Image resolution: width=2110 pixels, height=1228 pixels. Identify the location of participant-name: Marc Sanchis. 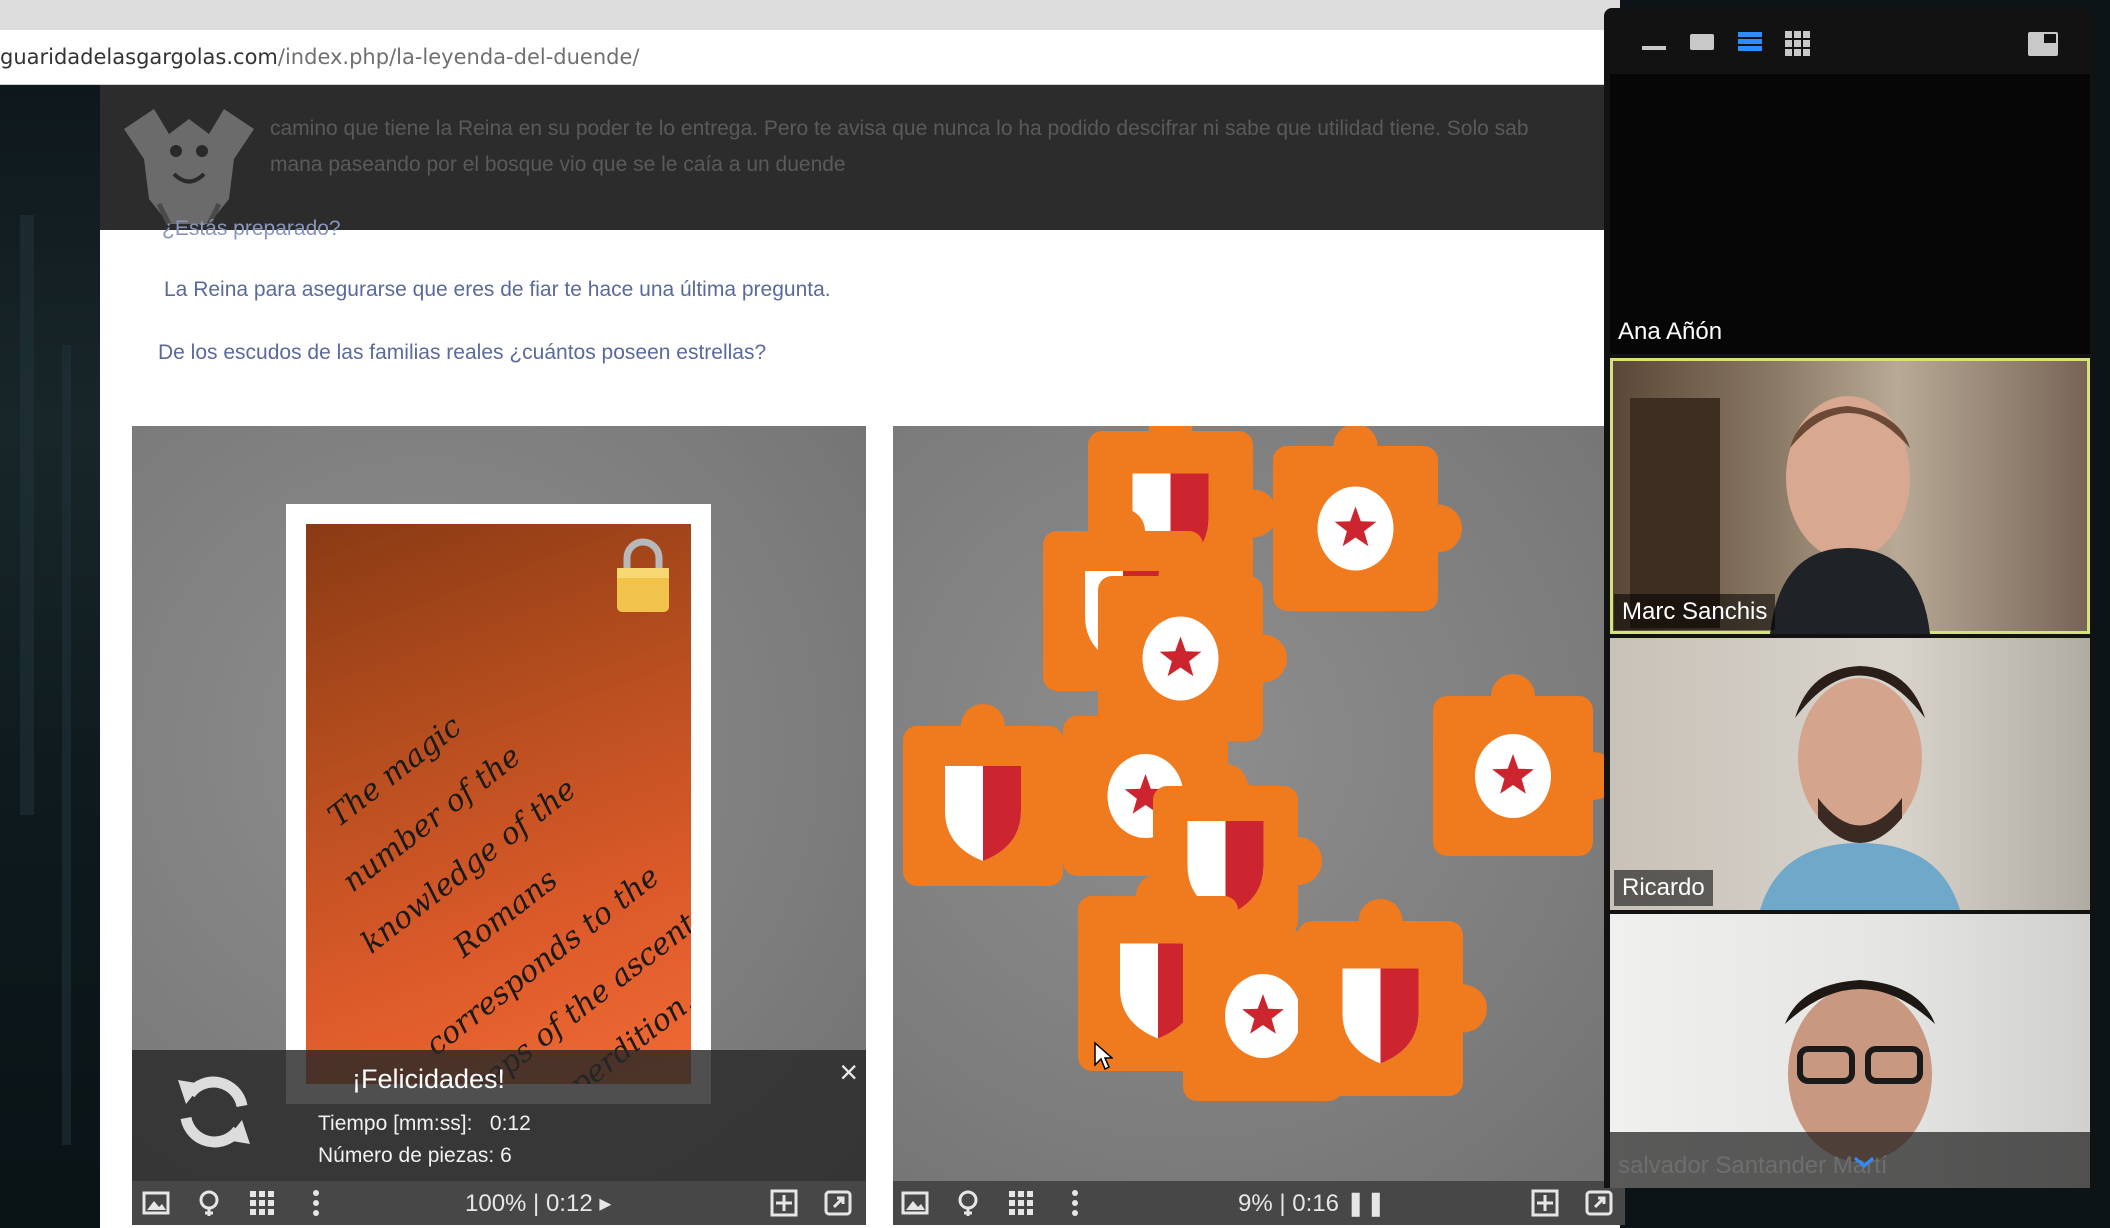
(1695, 612).